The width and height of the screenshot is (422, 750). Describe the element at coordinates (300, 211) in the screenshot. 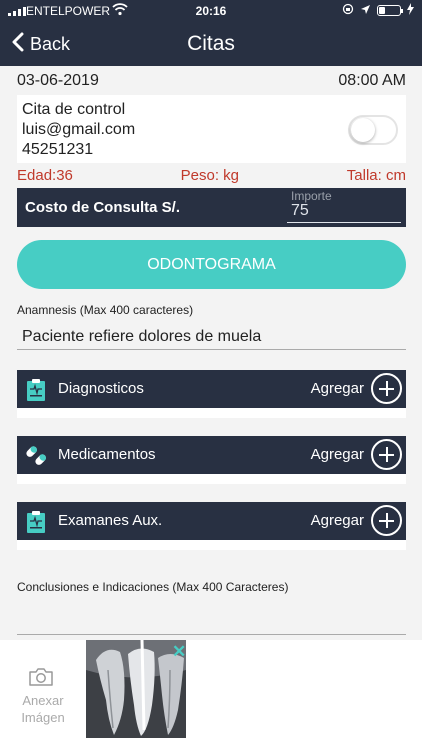

I see `importe-input: 75` at that location.